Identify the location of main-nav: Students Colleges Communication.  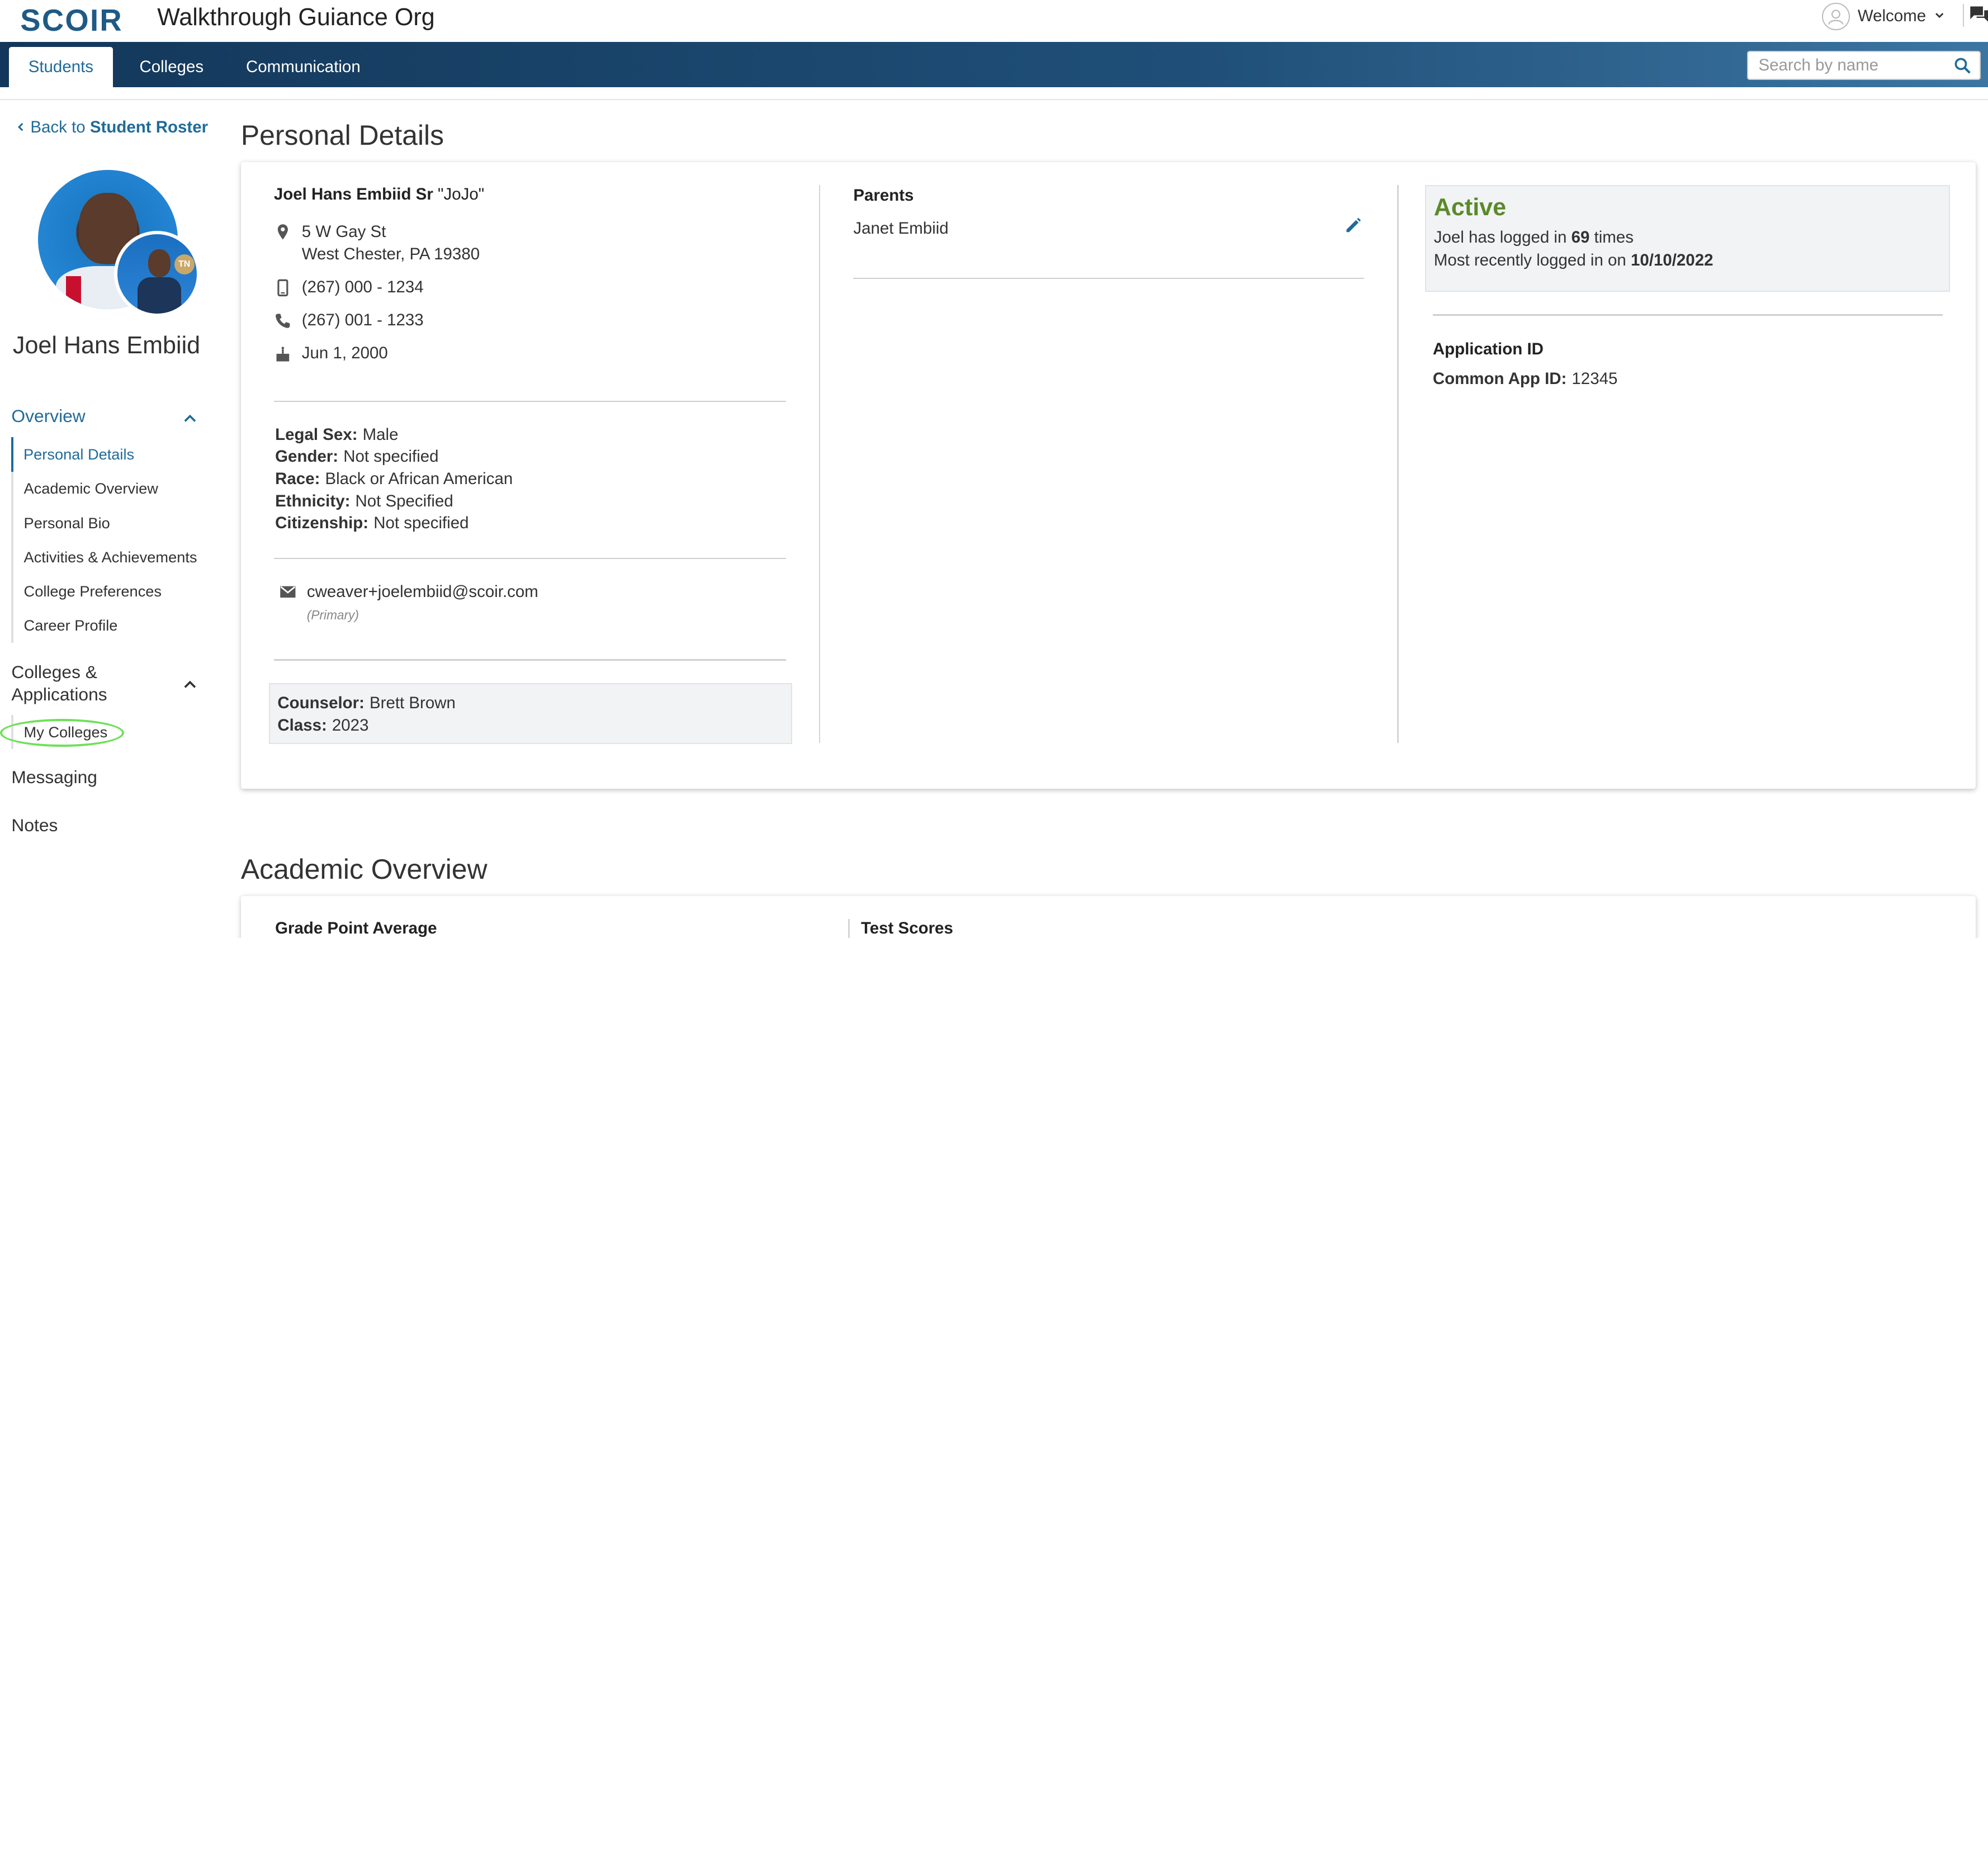
(994, 64).